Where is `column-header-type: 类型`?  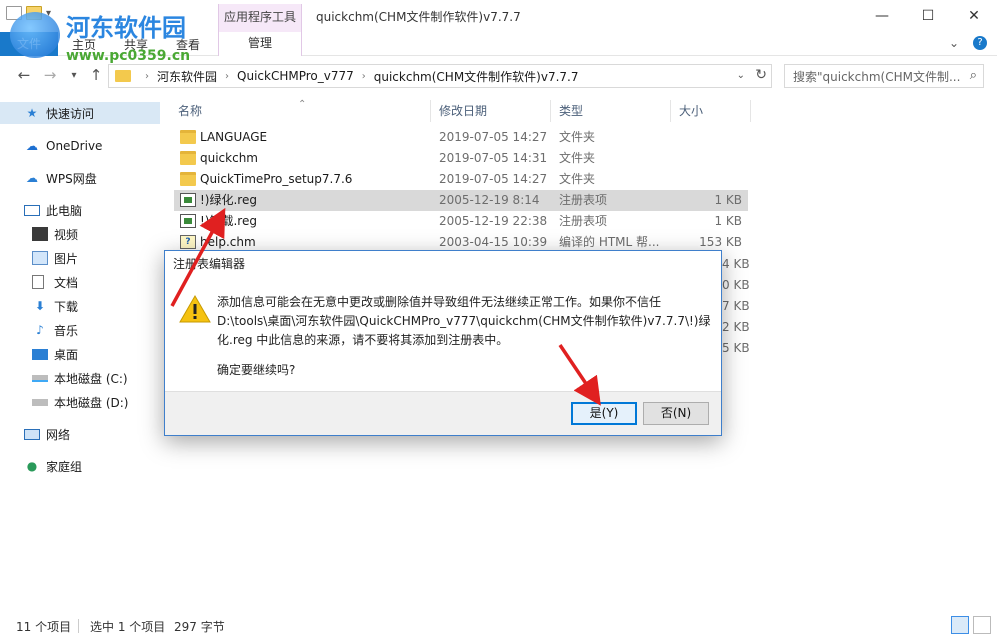 column-header-type: 类型 is located at coordinates (611, 111).